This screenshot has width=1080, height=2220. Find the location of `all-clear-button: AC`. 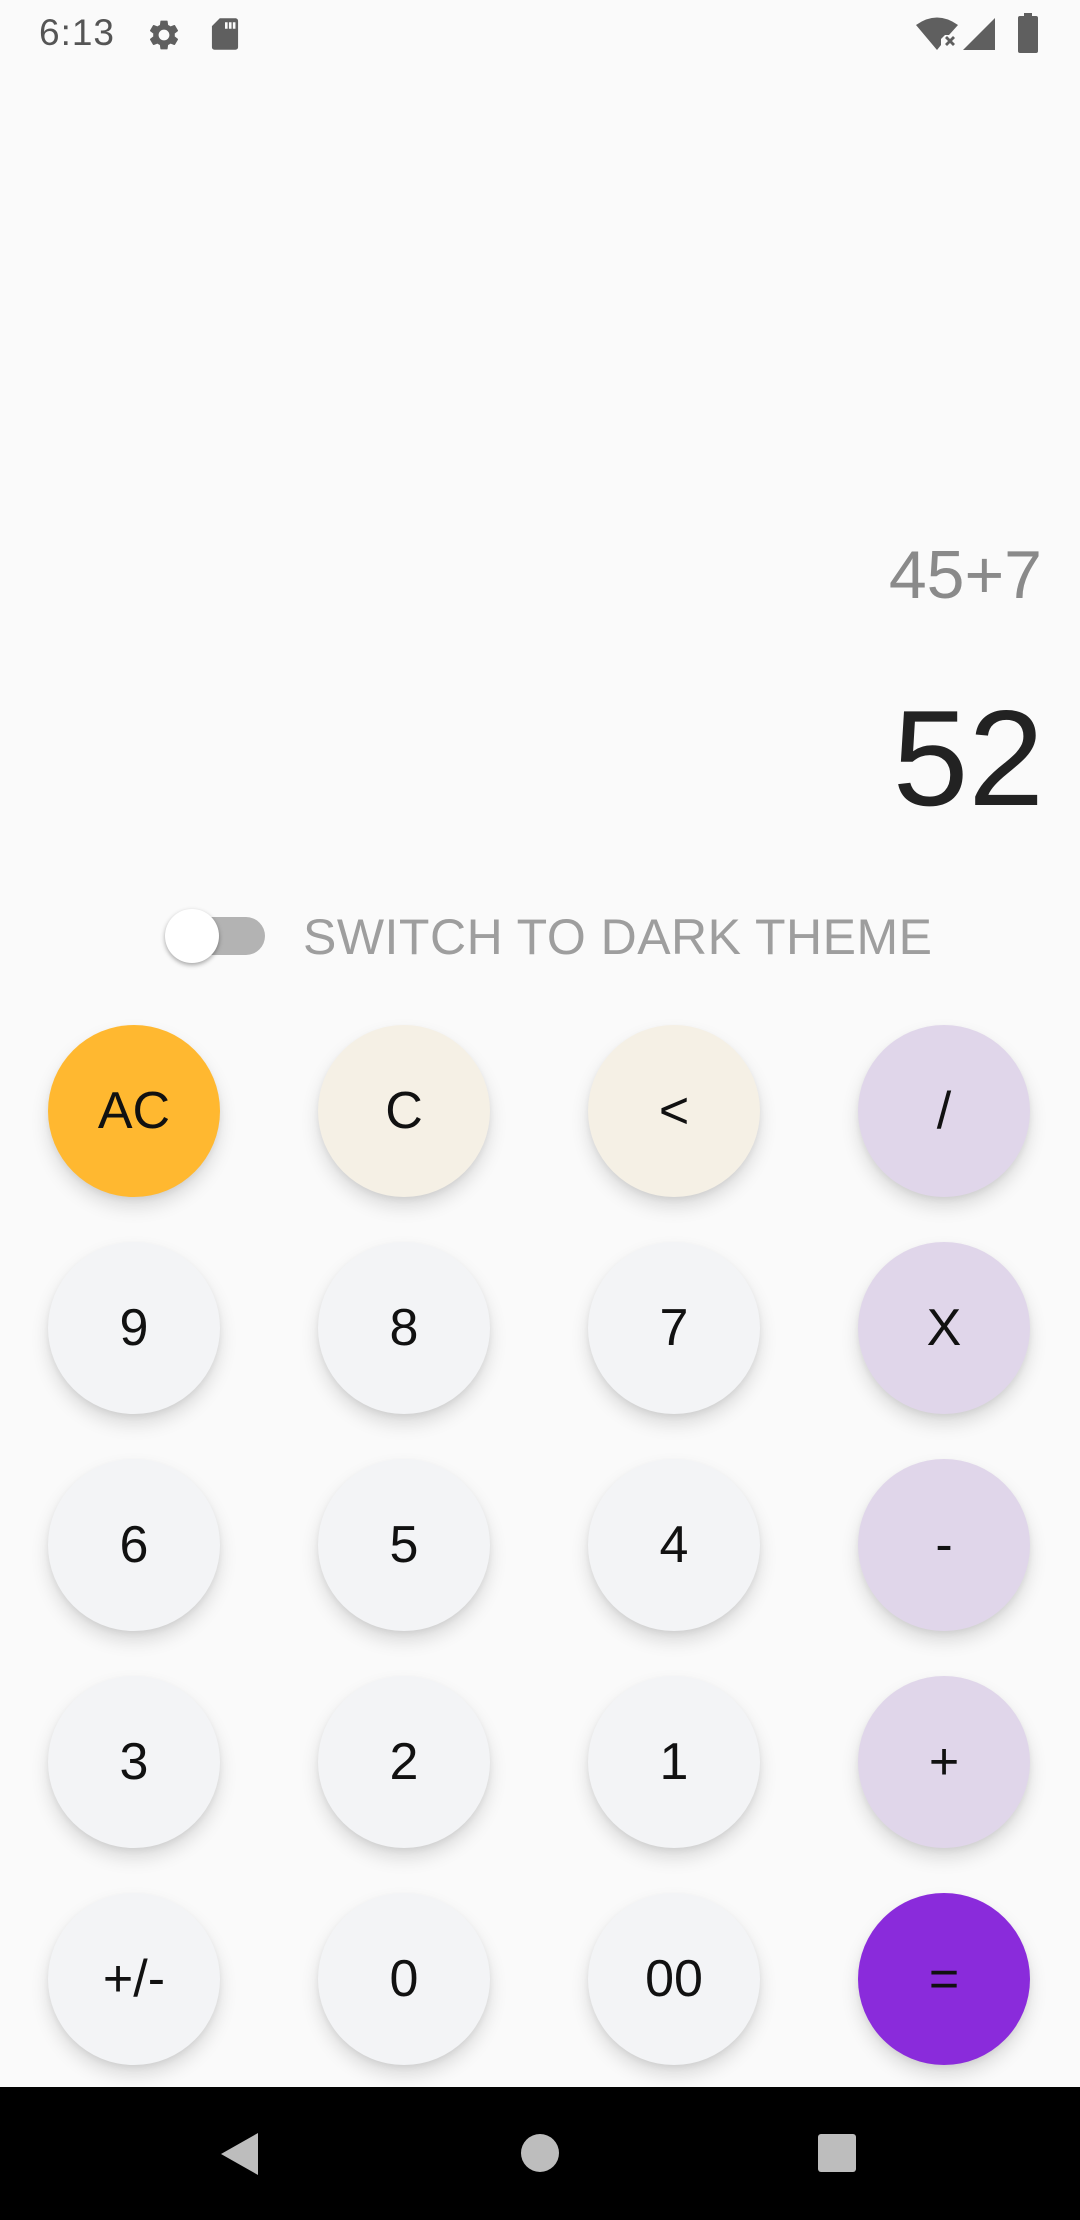

all-clear-button: AC is located at coordinates (134, 1111).